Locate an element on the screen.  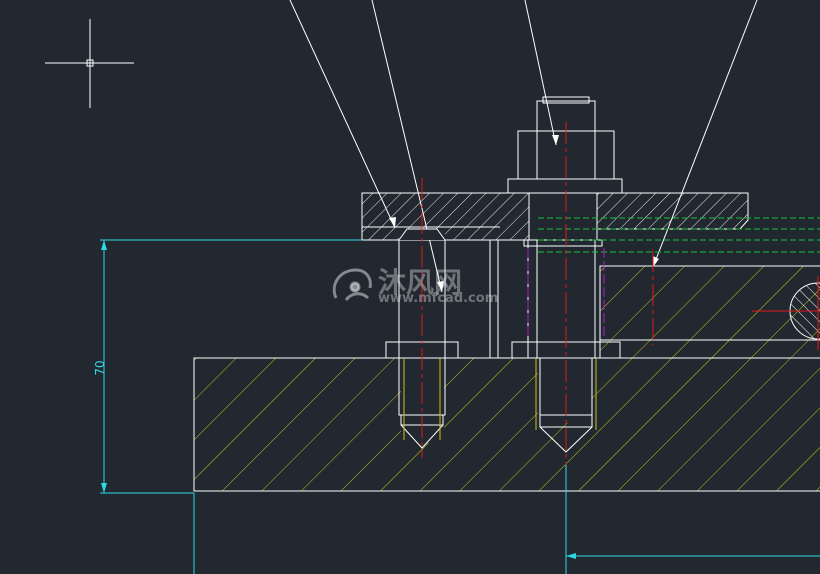
watermark-url: www.mfcad.com is located at coordinates (438, 298).